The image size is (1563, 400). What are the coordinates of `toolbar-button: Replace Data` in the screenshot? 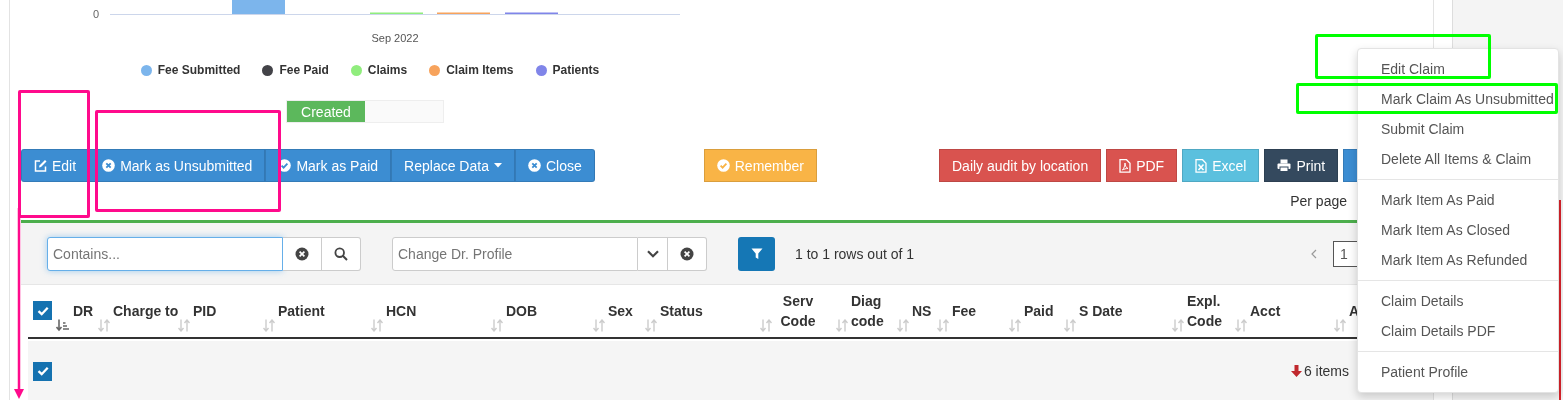 It's located at (453, 165).